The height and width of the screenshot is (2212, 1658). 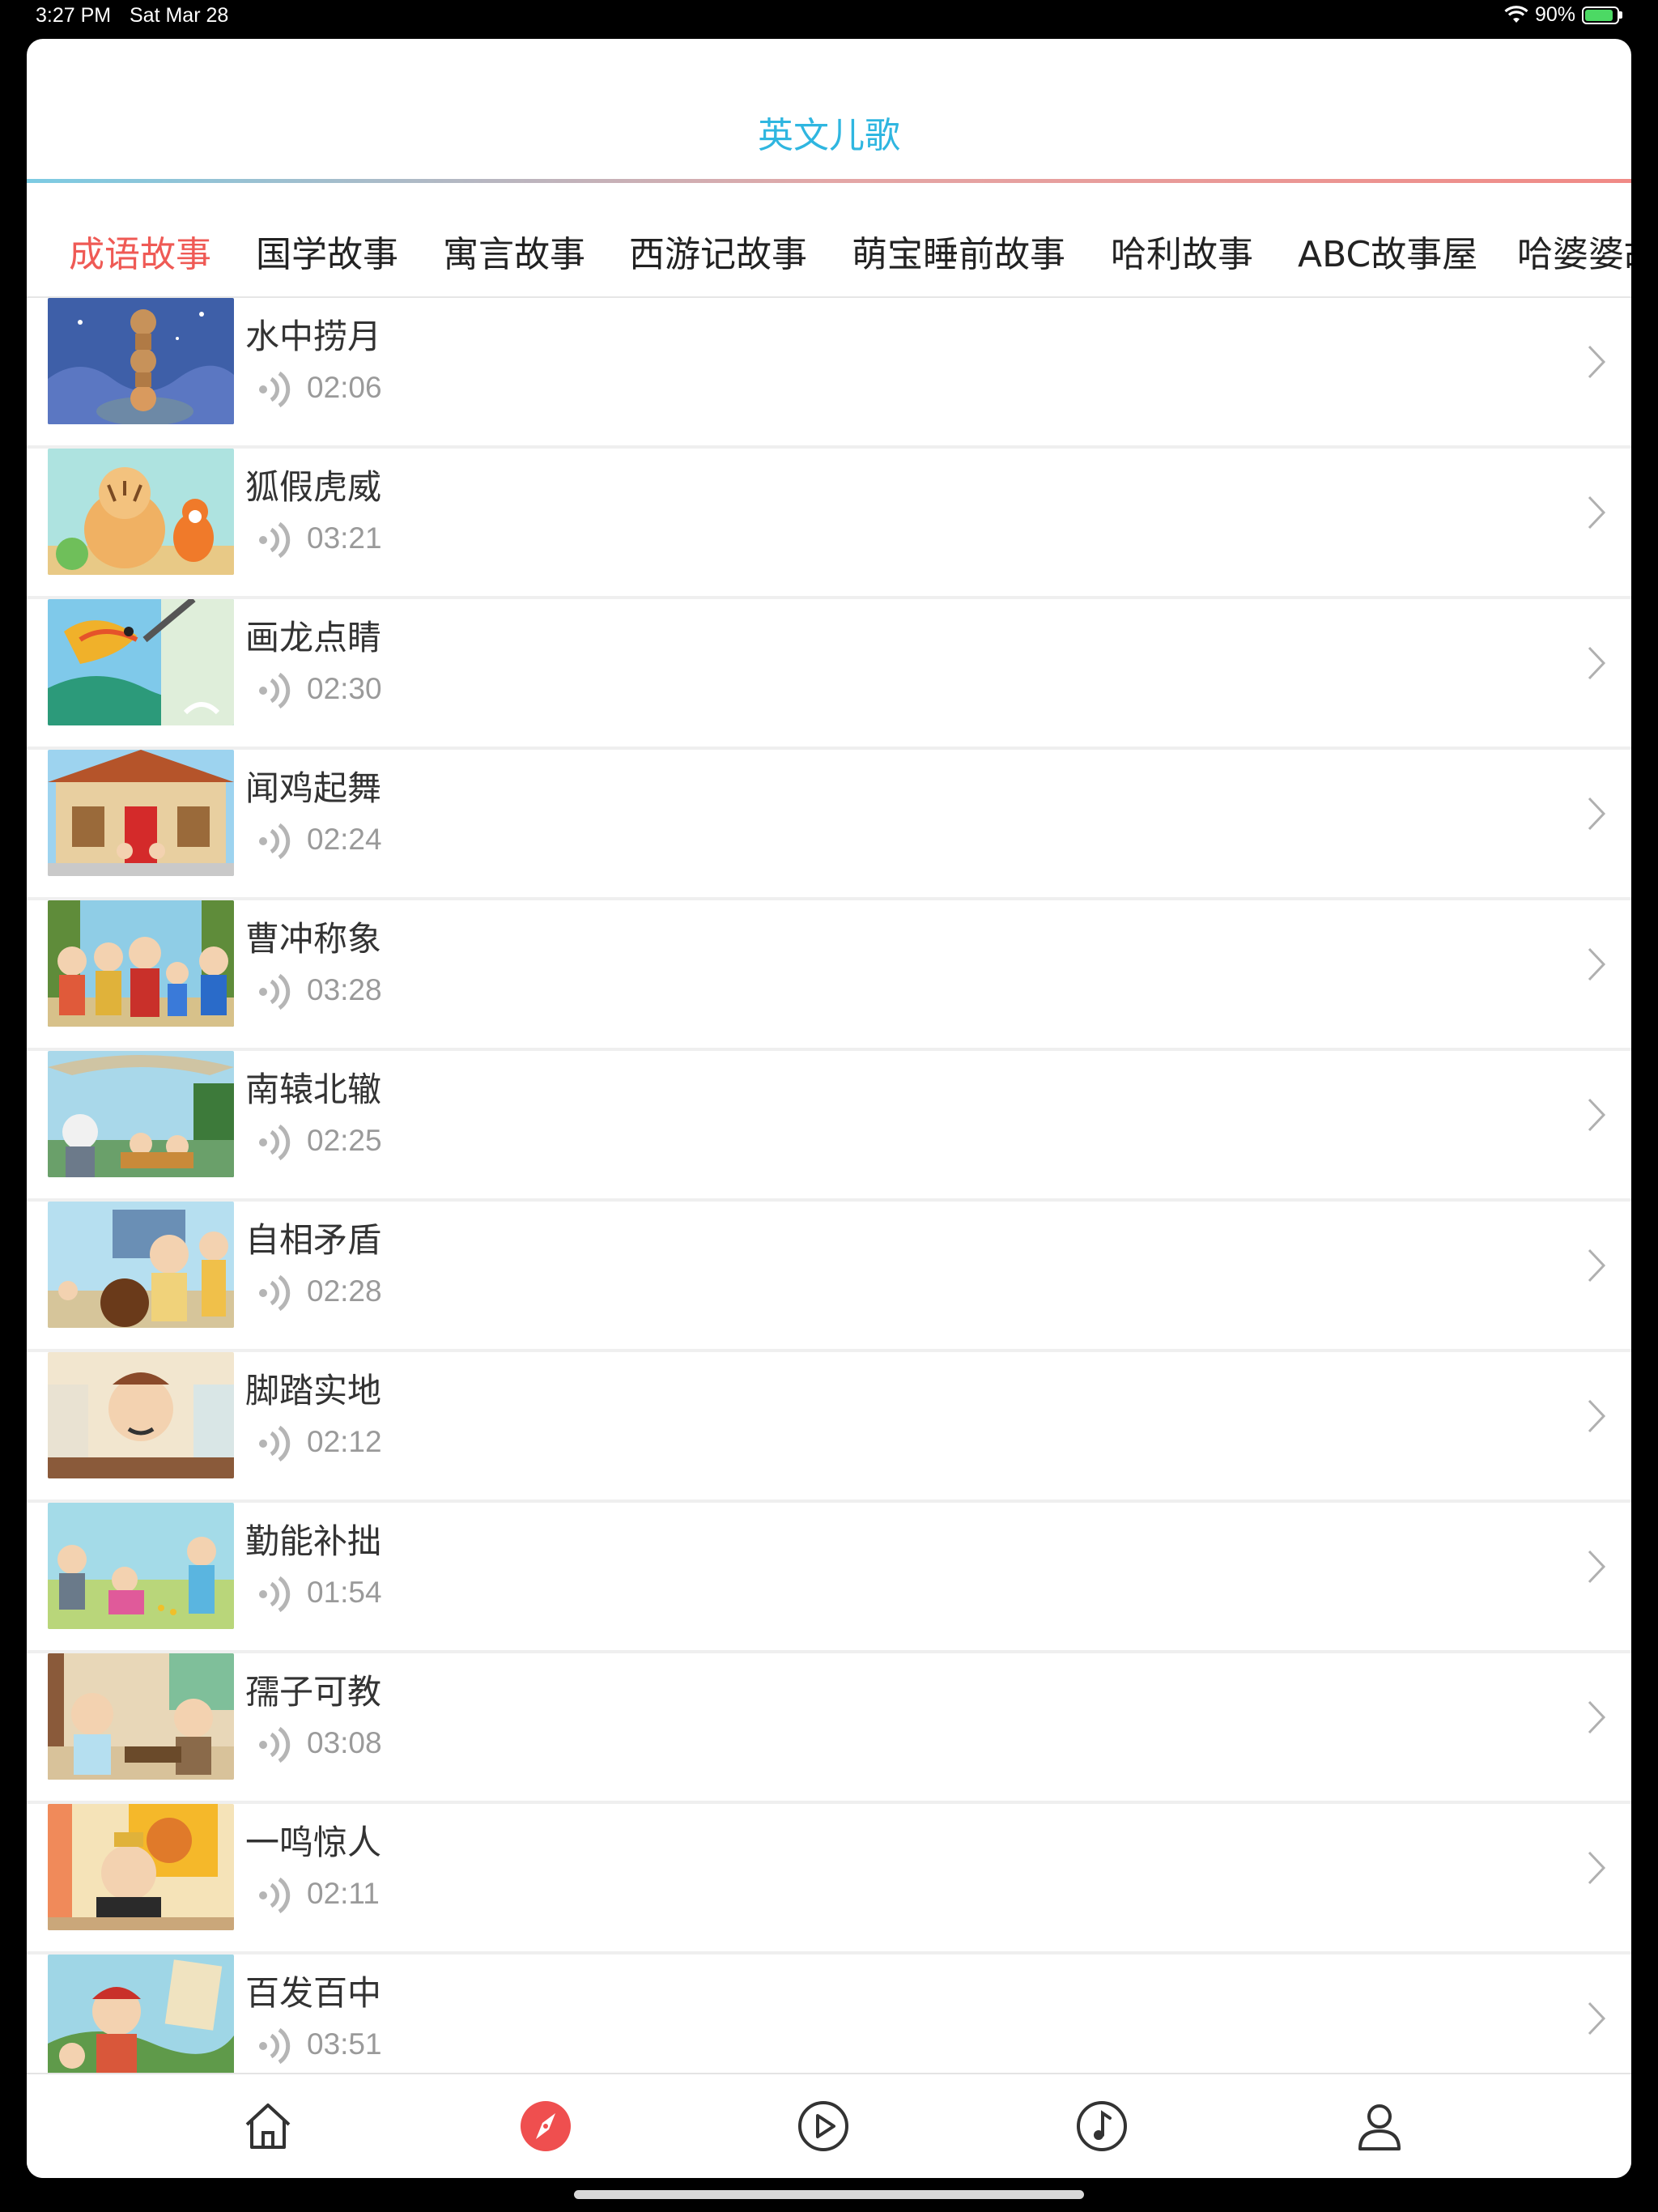 I want to click on story-duration: 02:24, so click(x=344, y=840).